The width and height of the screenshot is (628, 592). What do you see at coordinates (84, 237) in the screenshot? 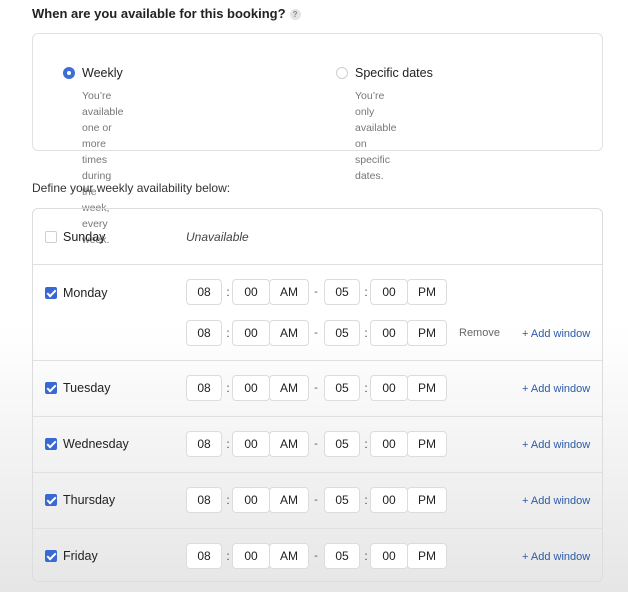
I see `sunday-label: Sunday` at bounding box center [84, 237].